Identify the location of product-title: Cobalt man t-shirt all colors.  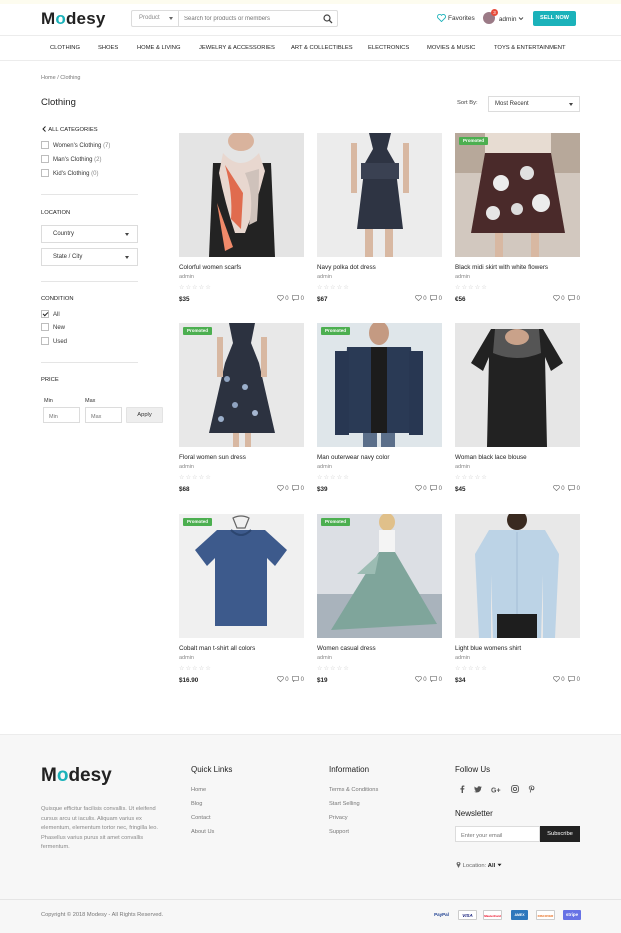
(217, 648).